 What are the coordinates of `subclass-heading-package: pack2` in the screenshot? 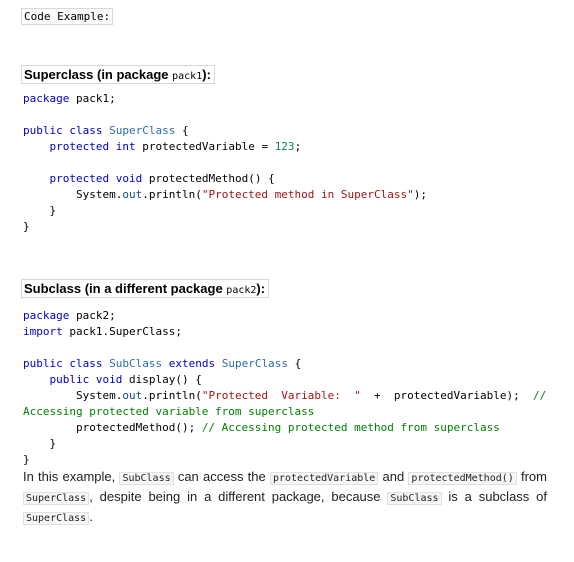 It's located at (241, 290).